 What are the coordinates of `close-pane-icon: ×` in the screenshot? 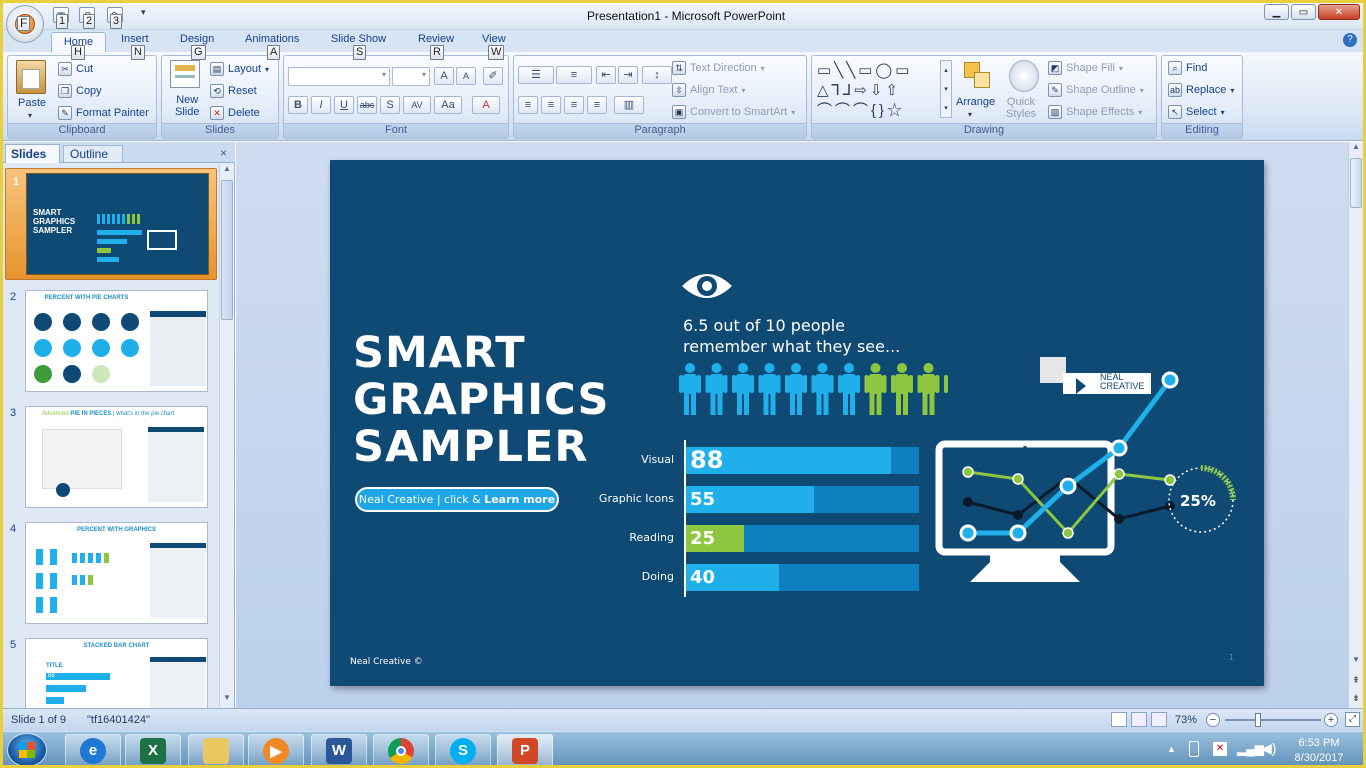 It's located at (223, 153).